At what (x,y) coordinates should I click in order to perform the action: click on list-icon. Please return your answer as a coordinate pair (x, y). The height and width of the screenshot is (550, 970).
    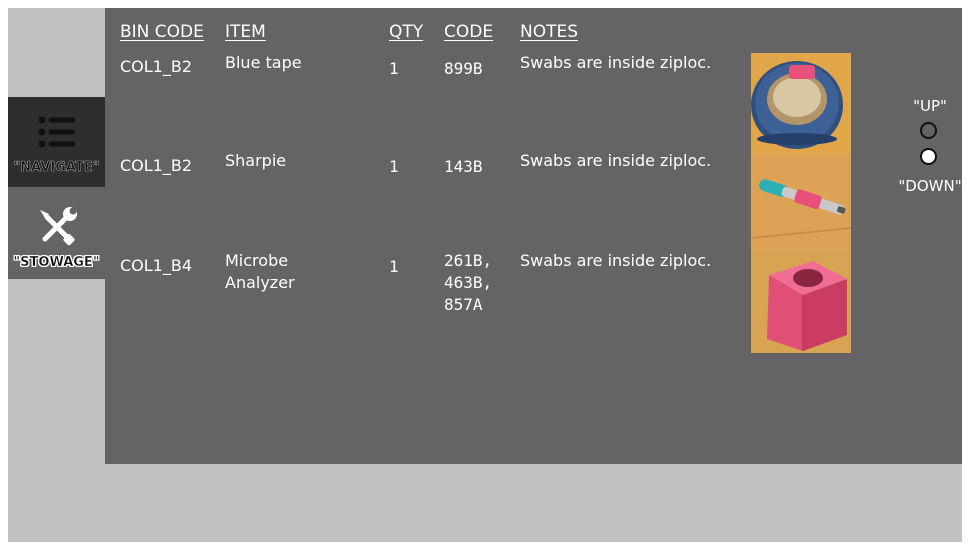
    Looking at the image, I should click on (56, 132).